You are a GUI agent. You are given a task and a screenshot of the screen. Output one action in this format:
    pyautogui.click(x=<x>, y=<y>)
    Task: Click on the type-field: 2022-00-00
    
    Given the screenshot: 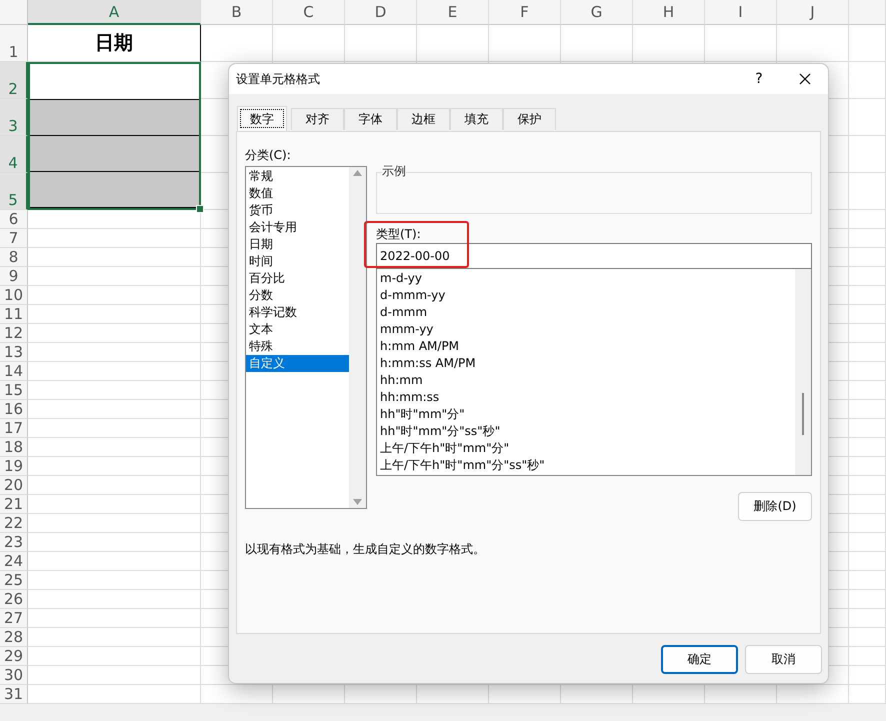 What is the action you would take?
    pyautogui.click(x=594, y=256)
    